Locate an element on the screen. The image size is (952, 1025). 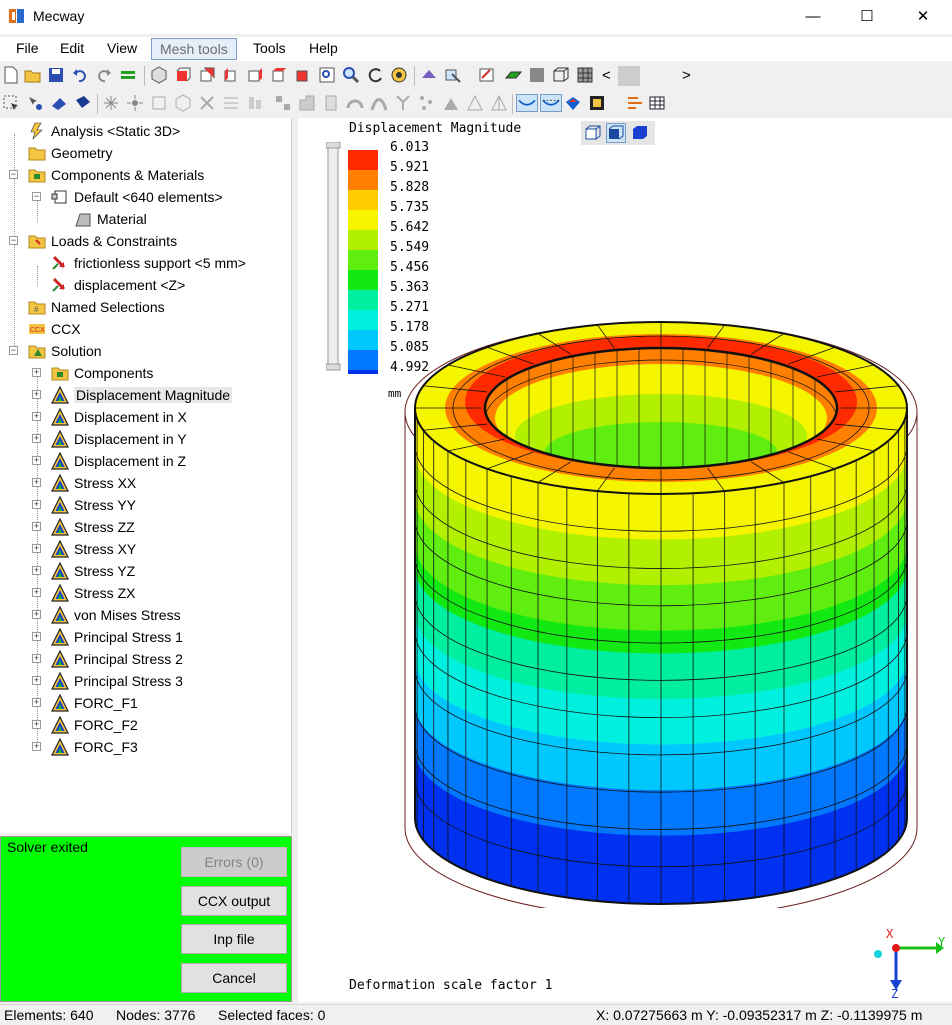
menu-edit: Edit is located at coordinates (72, 48).